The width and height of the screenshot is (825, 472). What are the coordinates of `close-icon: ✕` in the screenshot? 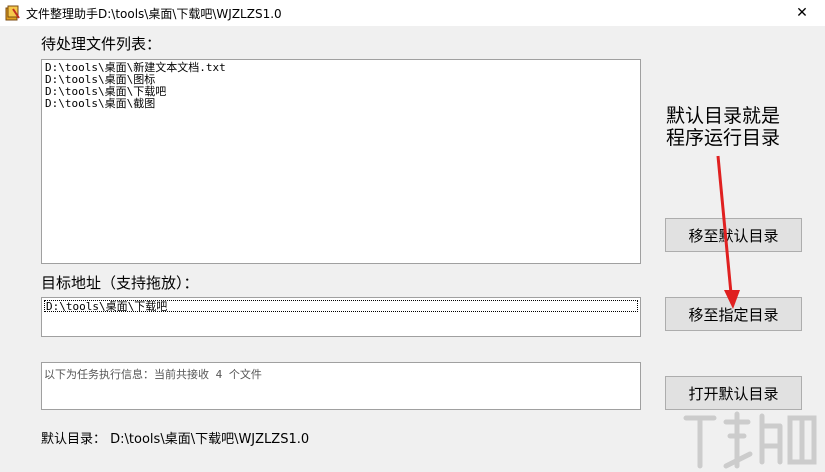 It's located at (802, 13).